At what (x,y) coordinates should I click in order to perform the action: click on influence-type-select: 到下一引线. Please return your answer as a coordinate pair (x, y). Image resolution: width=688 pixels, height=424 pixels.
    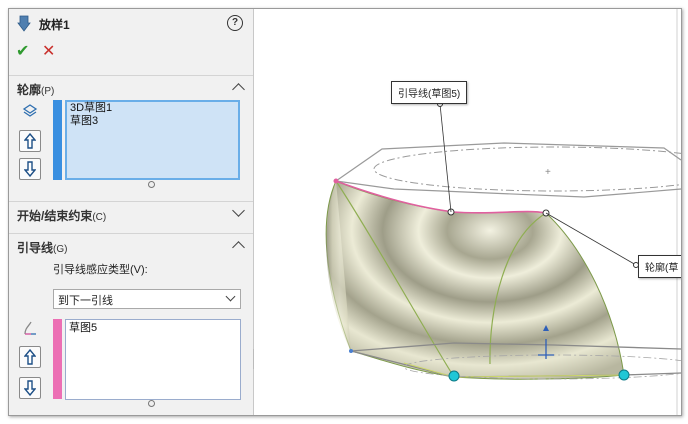
    Looking at the image, I should click on (147, 299).